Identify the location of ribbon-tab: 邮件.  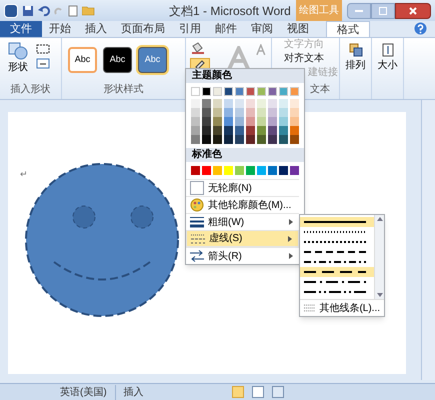
(226, 29).